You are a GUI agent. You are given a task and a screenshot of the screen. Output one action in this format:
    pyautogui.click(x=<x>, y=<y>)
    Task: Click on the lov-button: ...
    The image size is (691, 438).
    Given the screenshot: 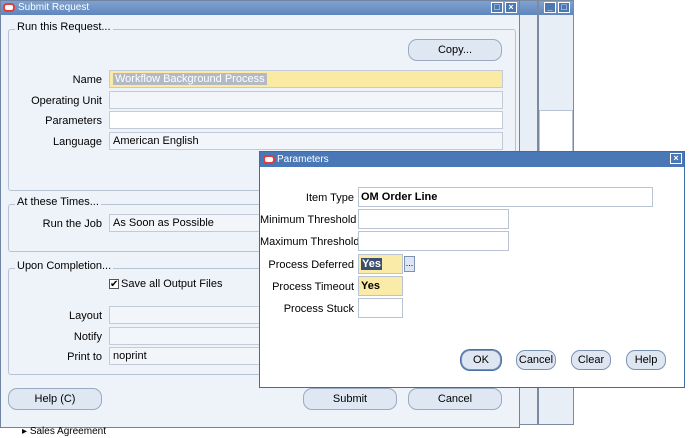 What is the action you would take?
    pyautogui.click(x=409, y=264)
    